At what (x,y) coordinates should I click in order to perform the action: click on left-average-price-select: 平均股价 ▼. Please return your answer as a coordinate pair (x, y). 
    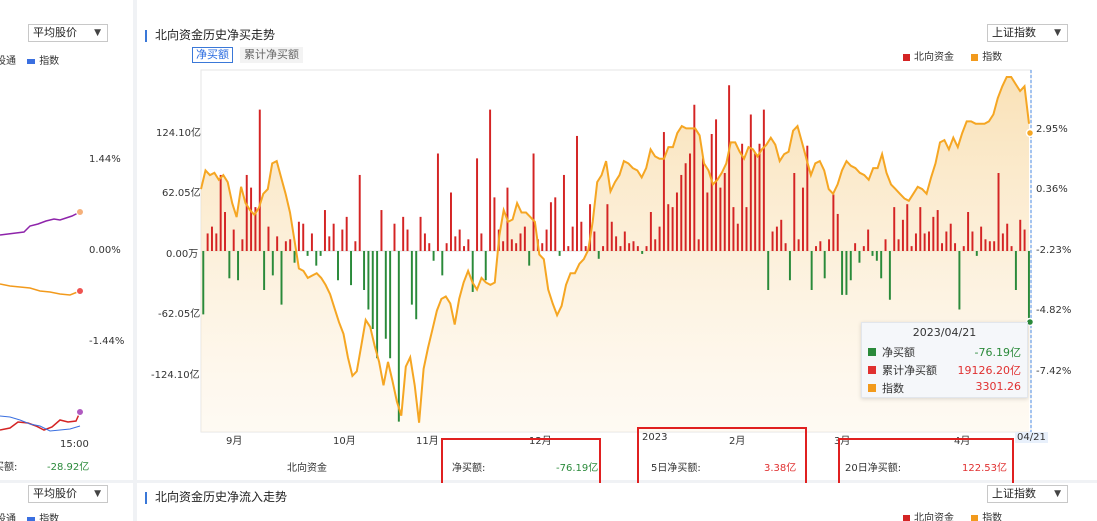
    Looking at the image, I should click on (68, 33).